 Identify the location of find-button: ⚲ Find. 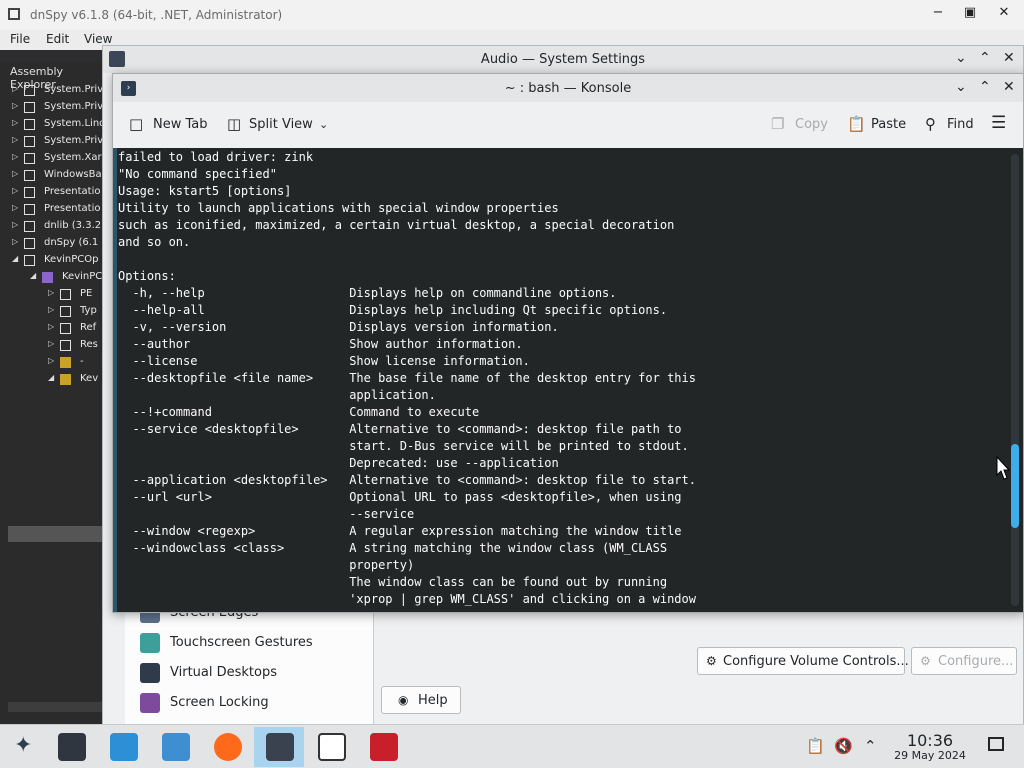
(952, 125).